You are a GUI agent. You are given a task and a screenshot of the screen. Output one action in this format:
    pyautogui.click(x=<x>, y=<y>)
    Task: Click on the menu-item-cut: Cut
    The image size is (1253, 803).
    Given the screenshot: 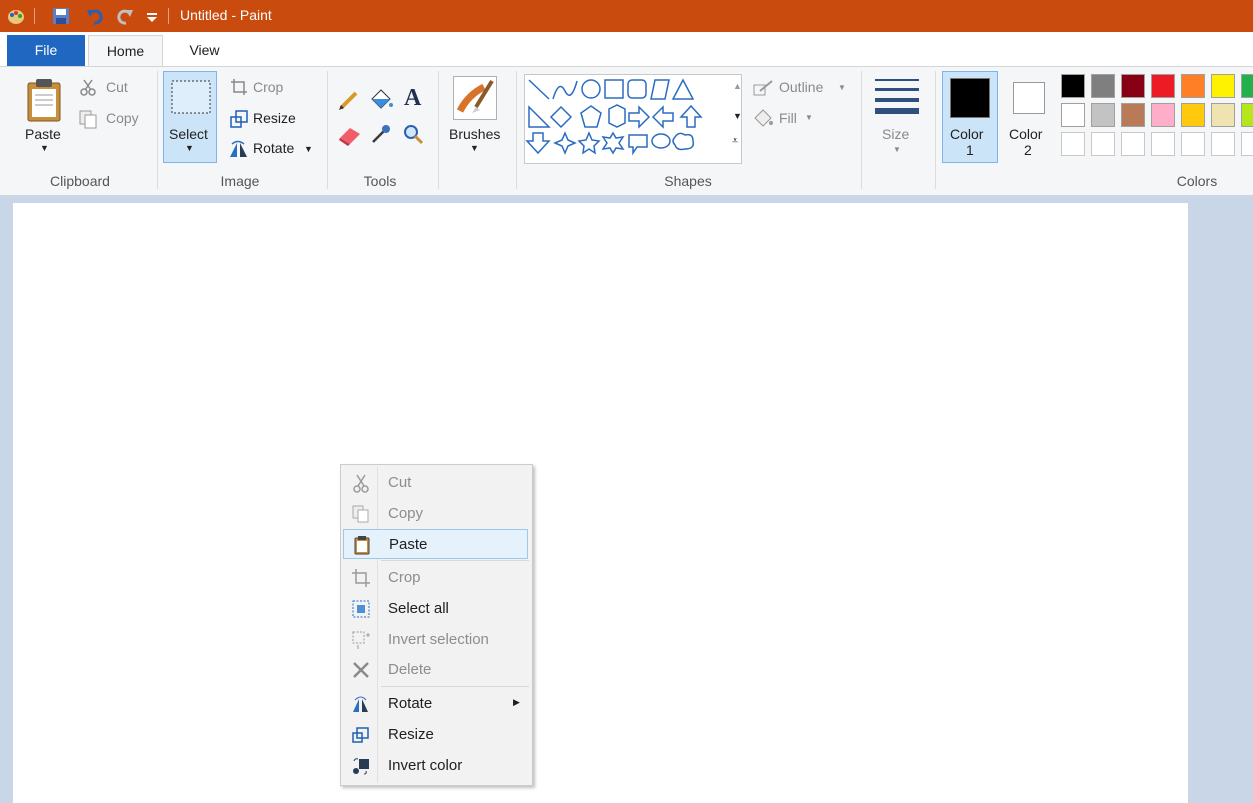 What is the action you would take?
    pyautogui.click(x=435, y=483)
    